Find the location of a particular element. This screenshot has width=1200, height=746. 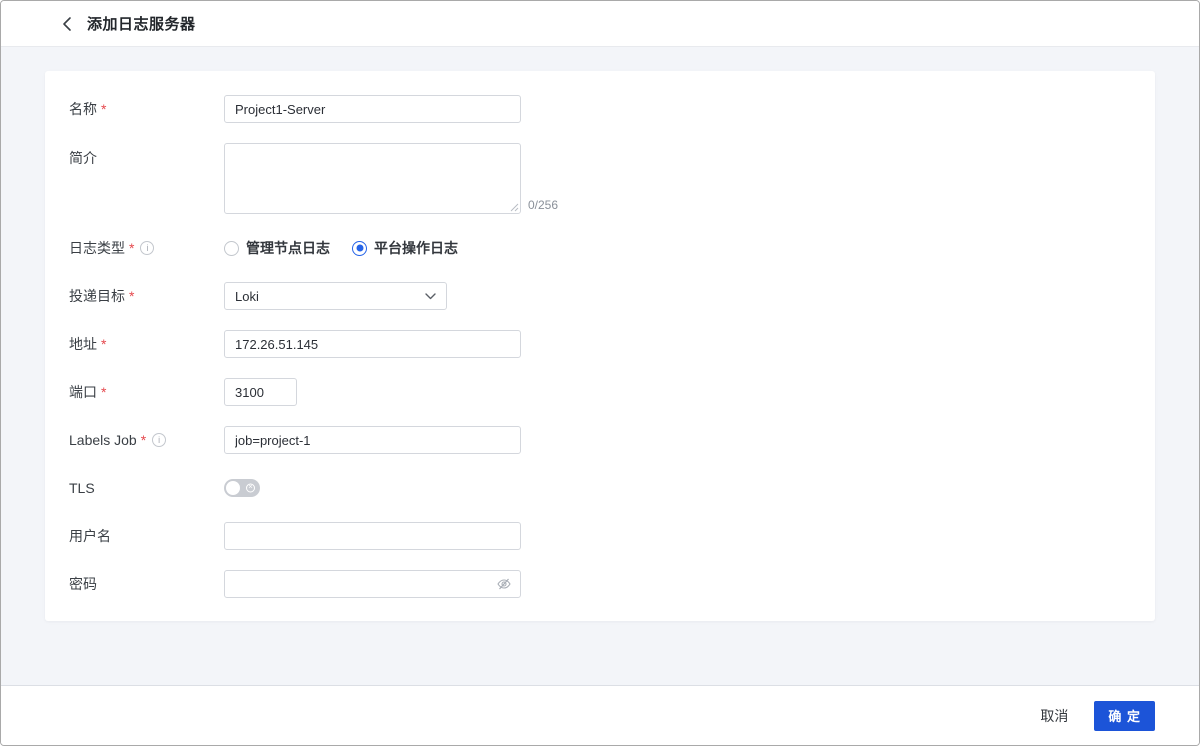

name-label: 名称 * is located at coordinates (88, 109).